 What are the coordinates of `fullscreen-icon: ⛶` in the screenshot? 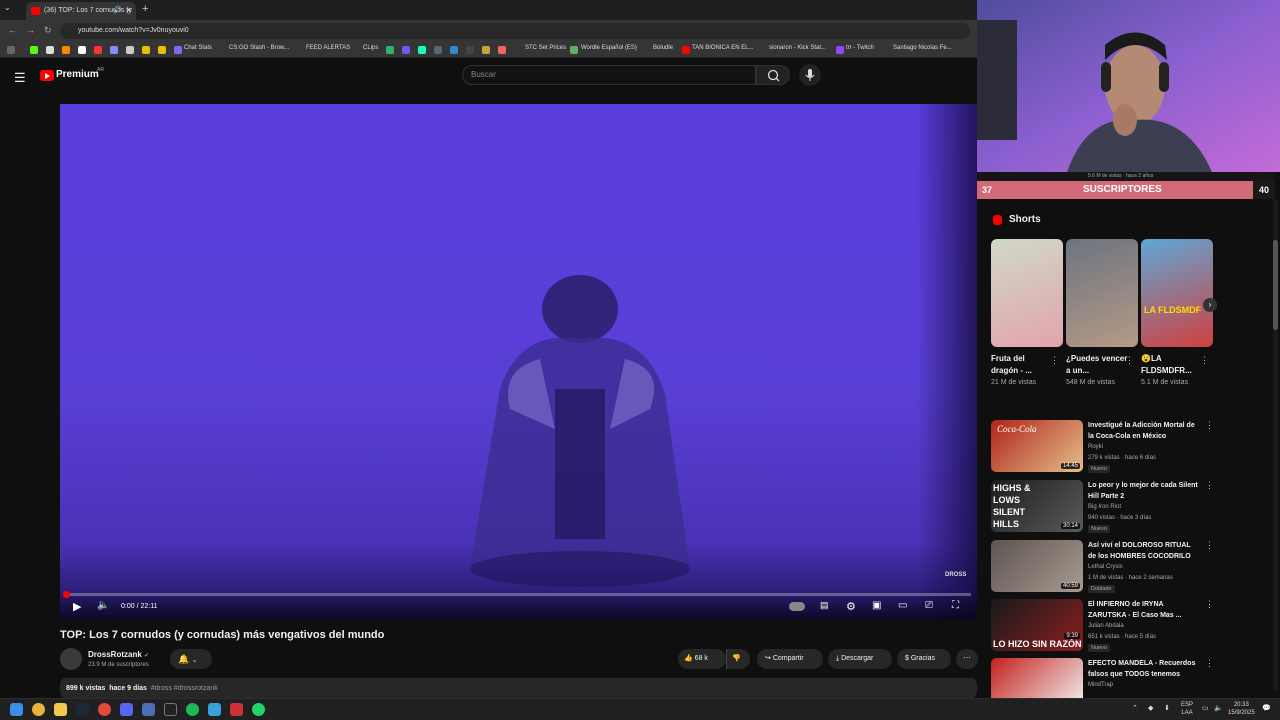 It's located at (955, 605).